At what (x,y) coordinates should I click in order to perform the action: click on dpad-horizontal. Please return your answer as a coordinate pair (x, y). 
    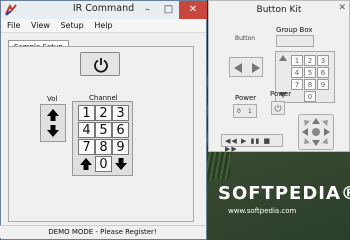
    Looking at the image, I should click on (246, 67).